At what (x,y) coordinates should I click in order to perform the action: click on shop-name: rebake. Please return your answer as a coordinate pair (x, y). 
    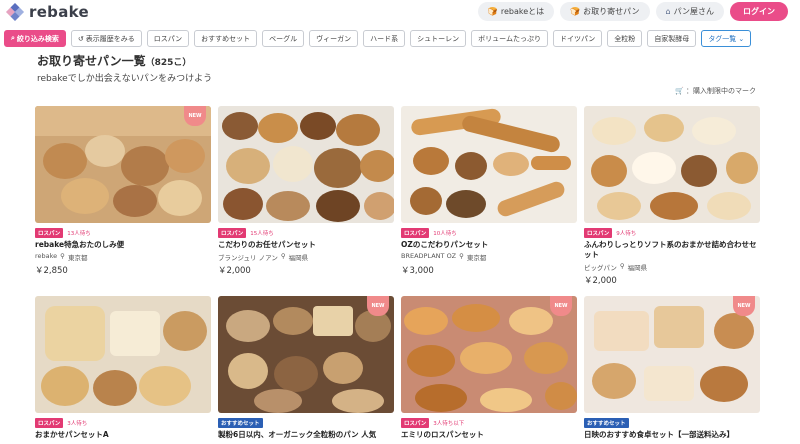
    Looking at the image, I should click on (46, 257).